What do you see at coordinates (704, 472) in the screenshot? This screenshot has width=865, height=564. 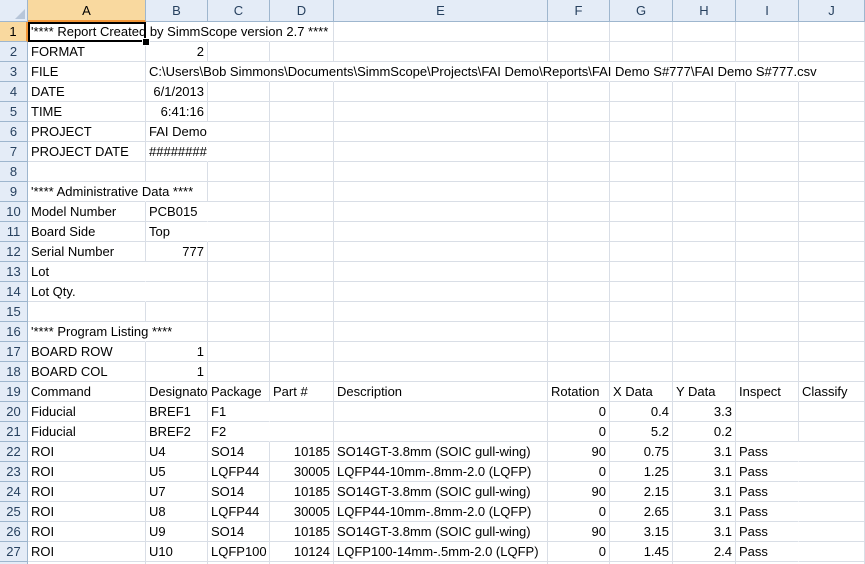 I see `cell-h23: 3.1` at bounding box center [704, 472].